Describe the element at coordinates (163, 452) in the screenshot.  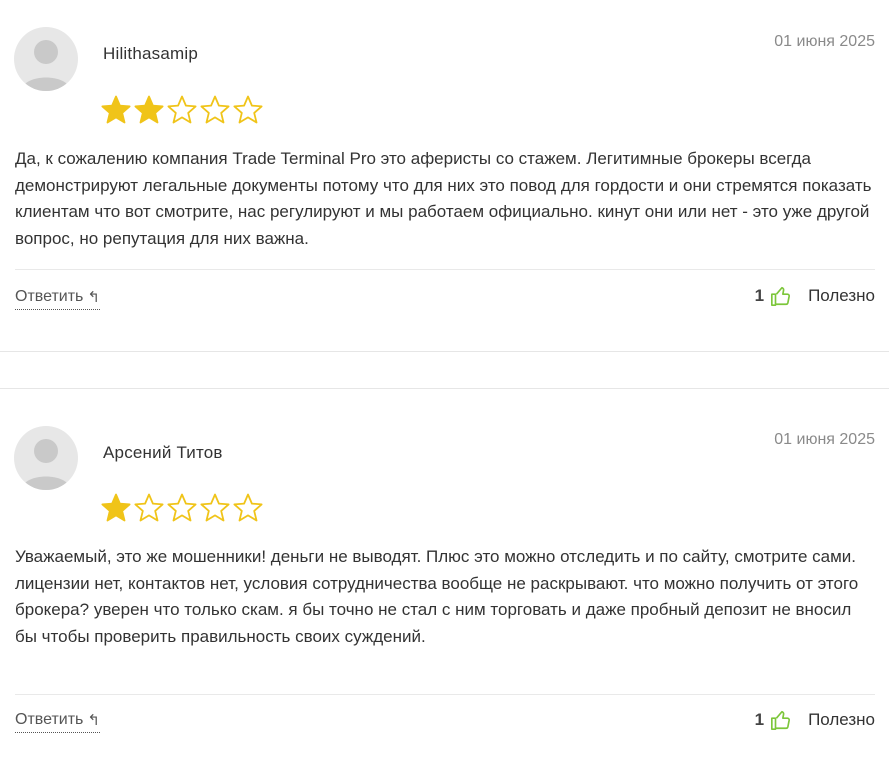
I see `review-author: Арсений Титов` at that location.